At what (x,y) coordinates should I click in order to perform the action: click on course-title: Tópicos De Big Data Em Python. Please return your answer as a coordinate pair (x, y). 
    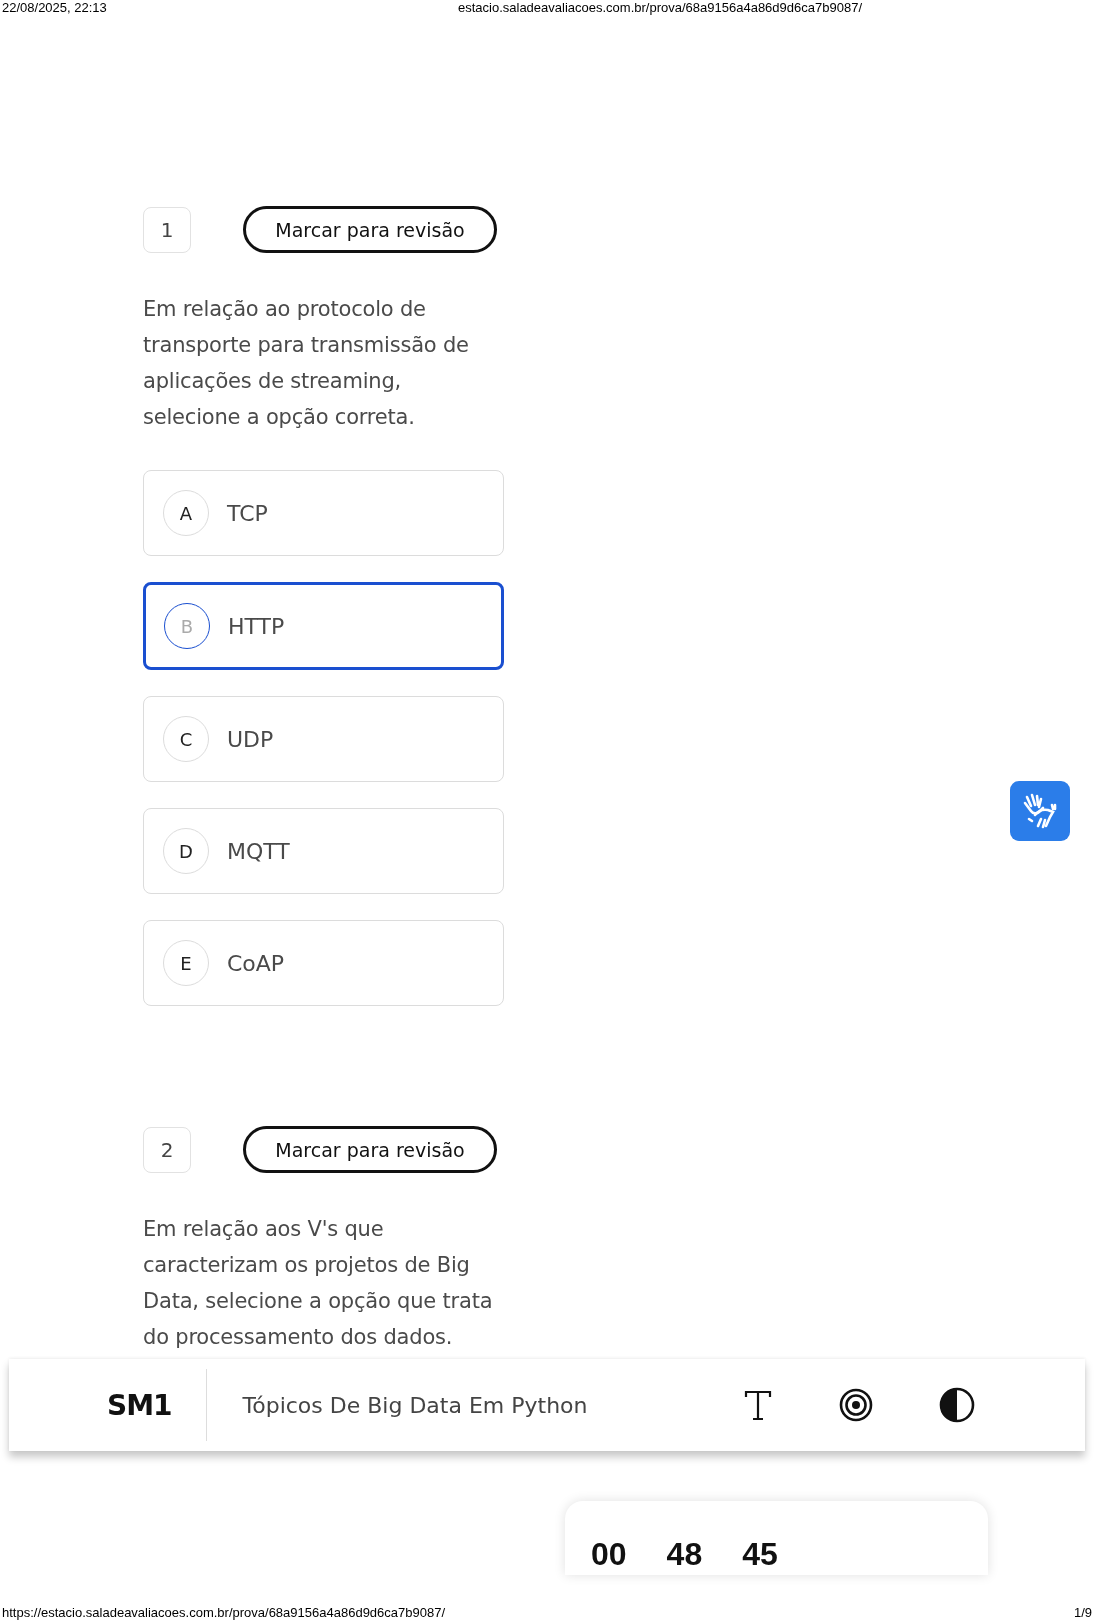
    Looking at the image, I should click on (415, 1405).